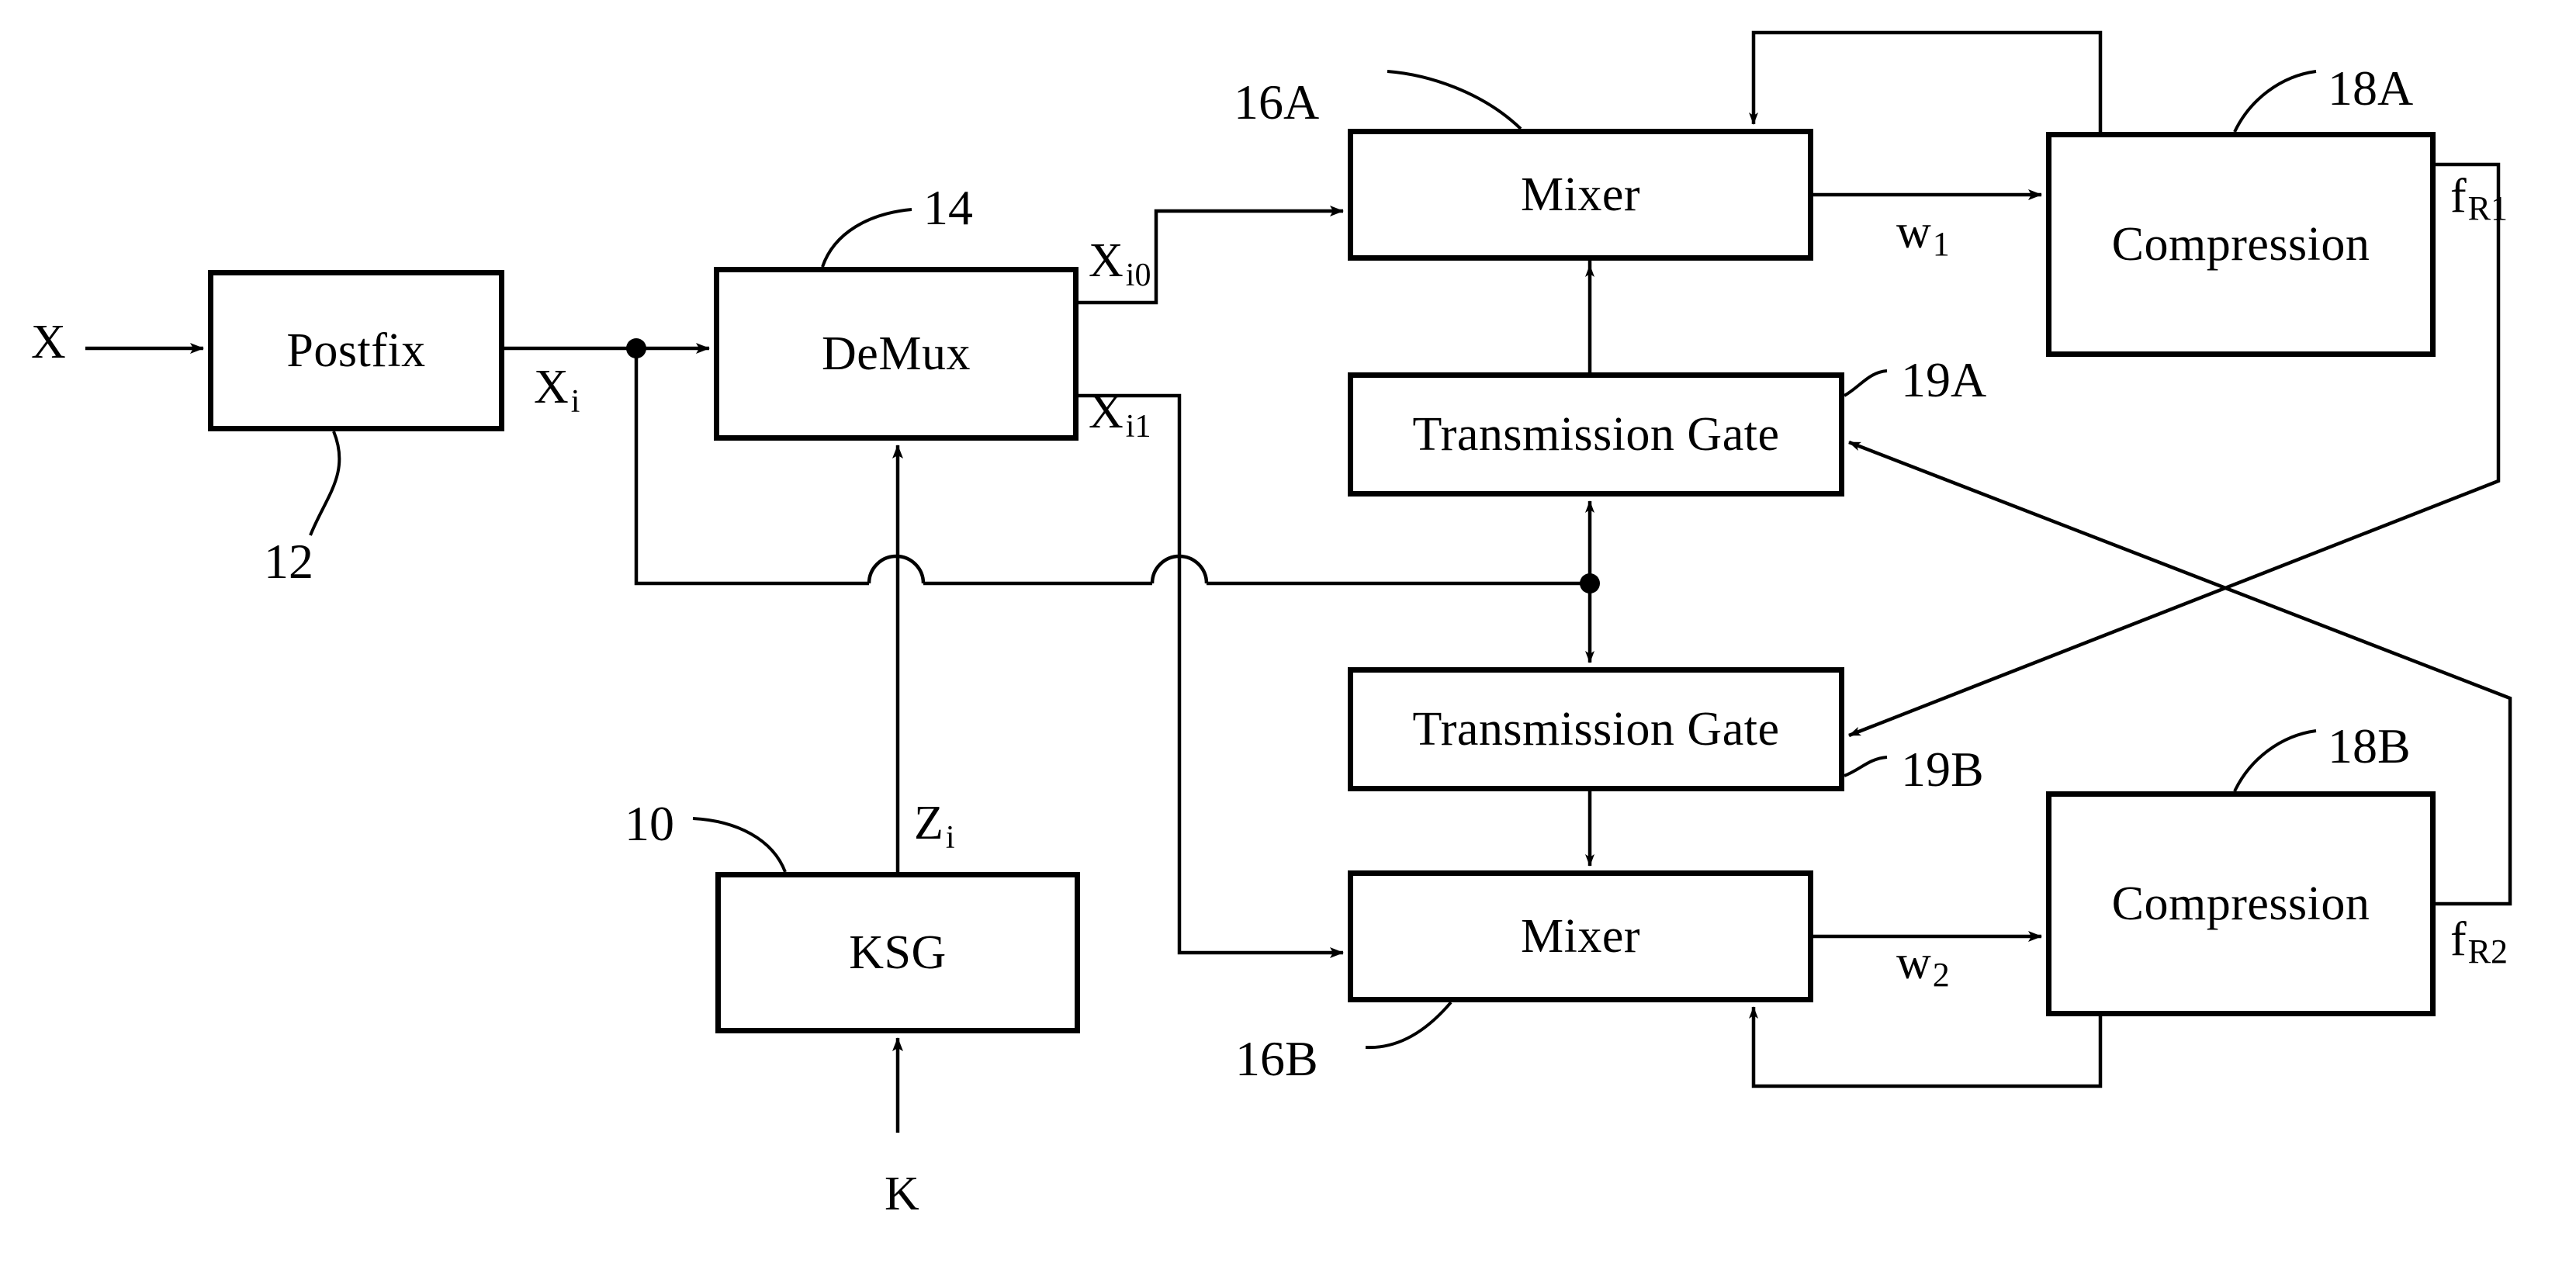  I want to click on block-transmission-gate-a: Transmission Gate, so click(1596, 434).